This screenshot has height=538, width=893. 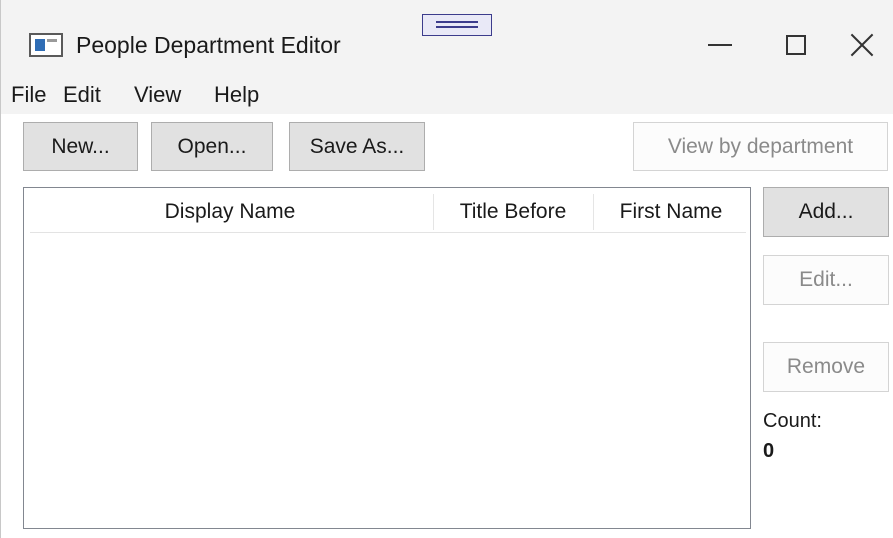 What do you see at coordinates (826, 367) in the screenshot?
I see `remove-button: Remove` at bounding box center [826, 367].